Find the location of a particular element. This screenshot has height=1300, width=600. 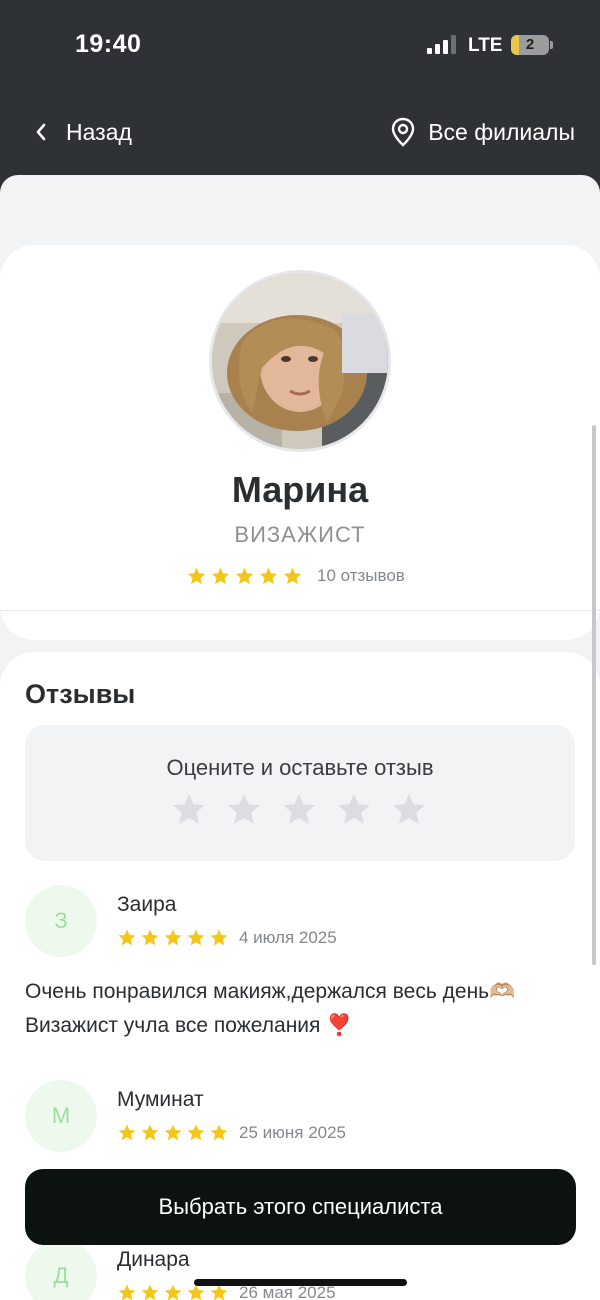

reviewer-avatar: М is located at coordinates (61, 1116).